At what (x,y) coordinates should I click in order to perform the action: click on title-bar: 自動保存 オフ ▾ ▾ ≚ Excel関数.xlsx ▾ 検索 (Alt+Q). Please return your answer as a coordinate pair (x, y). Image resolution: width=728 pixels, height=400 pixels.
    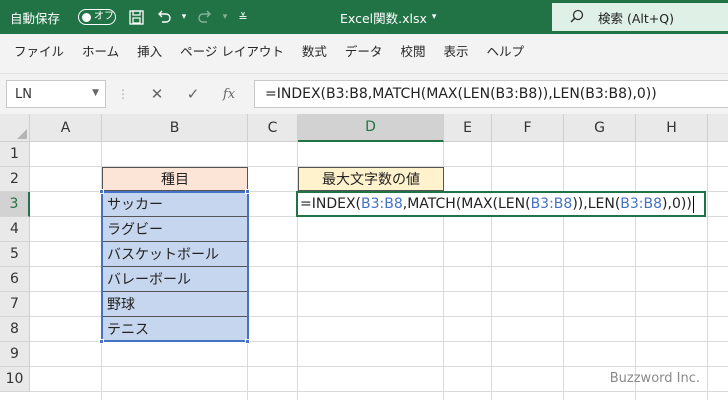
    Looking at the image, I should click on (364, 17).